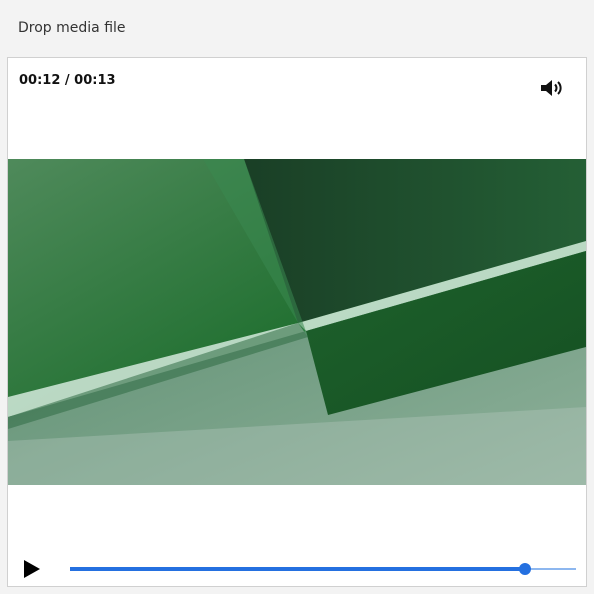 The image size is (594, 594). I want to click on time-display: 00:12 / 00:13, so click(67, 80).